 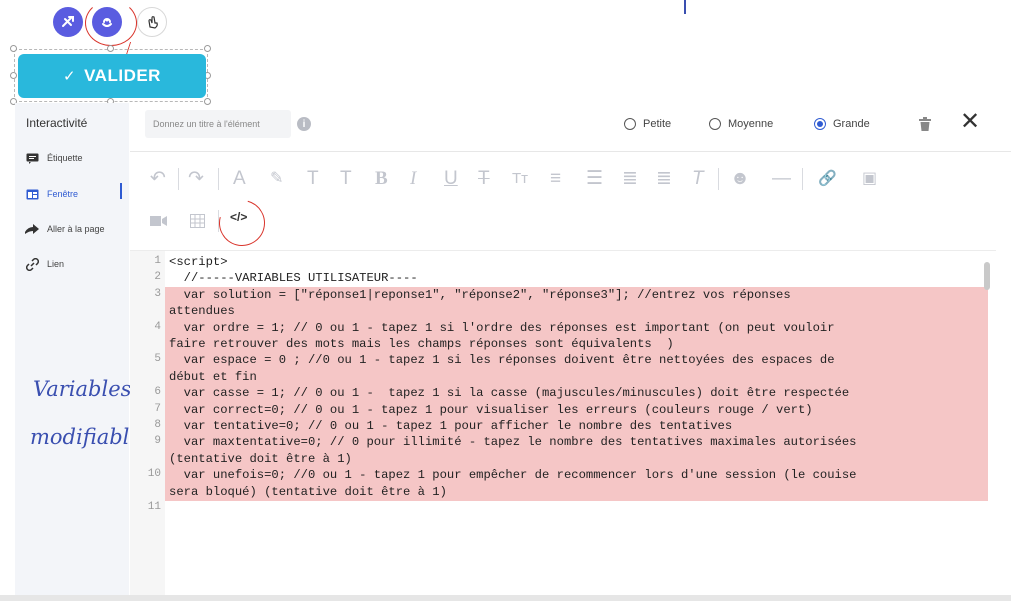 I want to click on code-line: sera bloqué) (tentative doit être à 1), so click(x=559, y=493).